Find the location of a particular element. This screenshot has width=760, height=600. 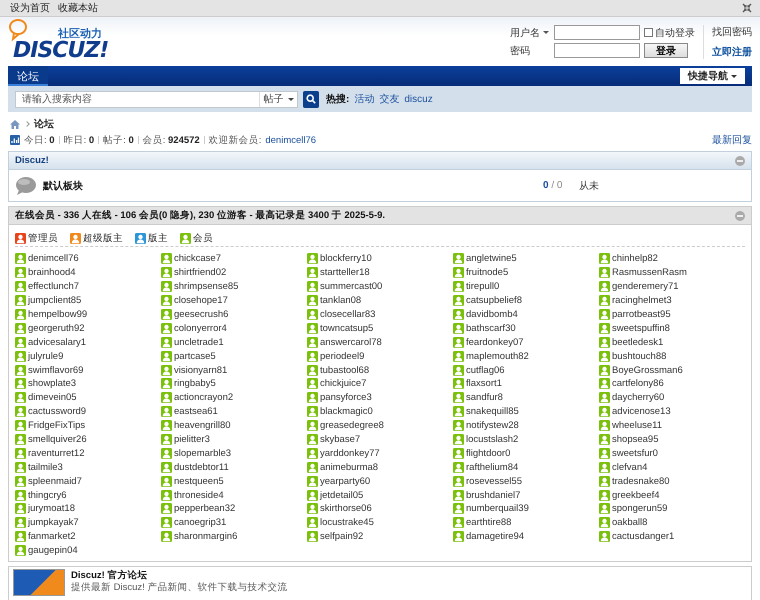

member-link: cactusdanger1 is located at coordinates (643, 536).